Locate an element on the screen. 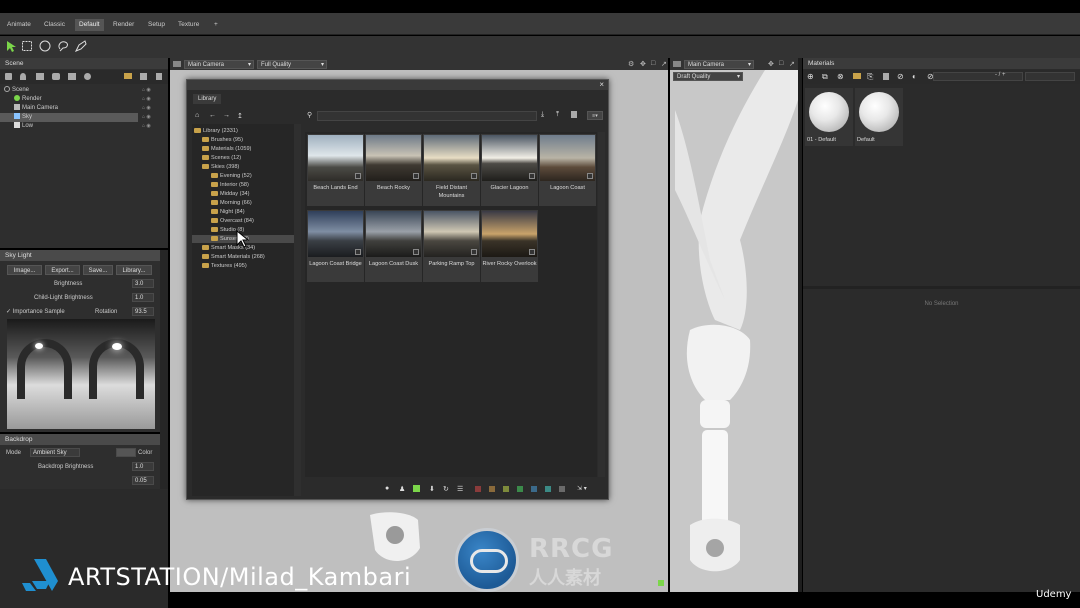 The image size is (1080, 608). child-light-field: 1.0 is located at coordinates (143, 297).